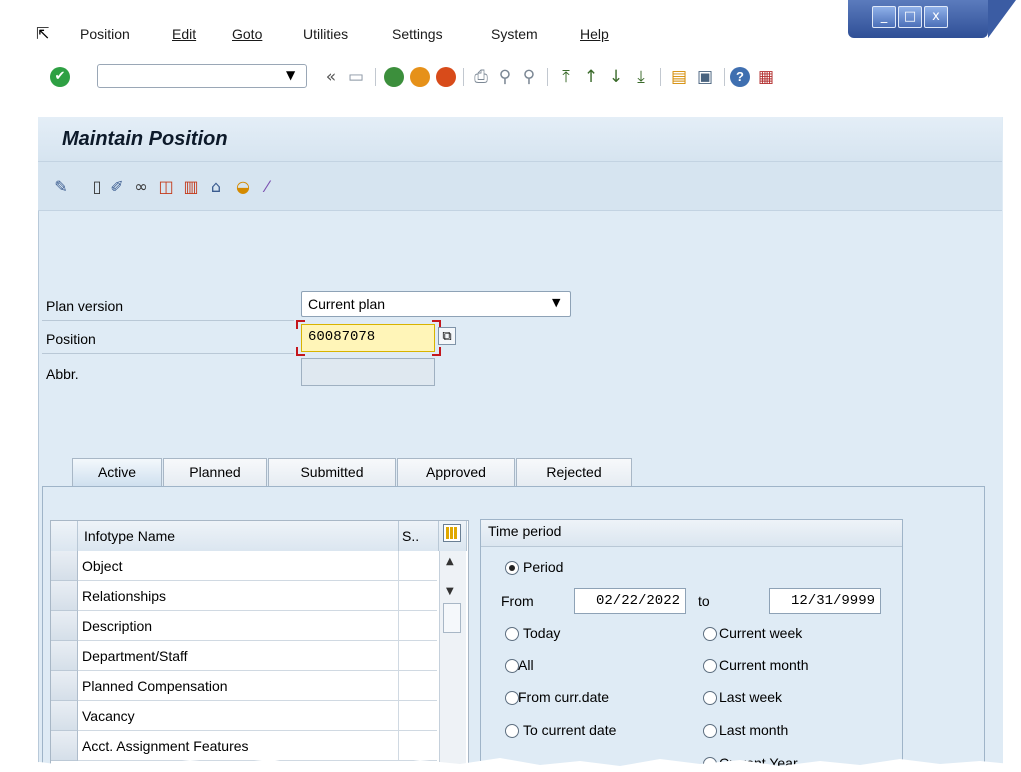  What do you see at coordinates (481, 77) in the screenshot?
I see `print-icon: ⎙` at bounding box center [481, 77].